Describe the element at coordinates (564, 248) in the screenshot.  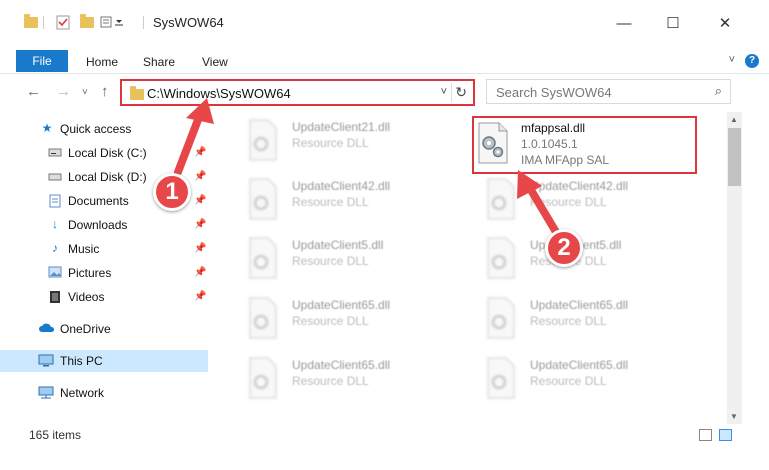
I see `callout-badge-2: 2` at that location.